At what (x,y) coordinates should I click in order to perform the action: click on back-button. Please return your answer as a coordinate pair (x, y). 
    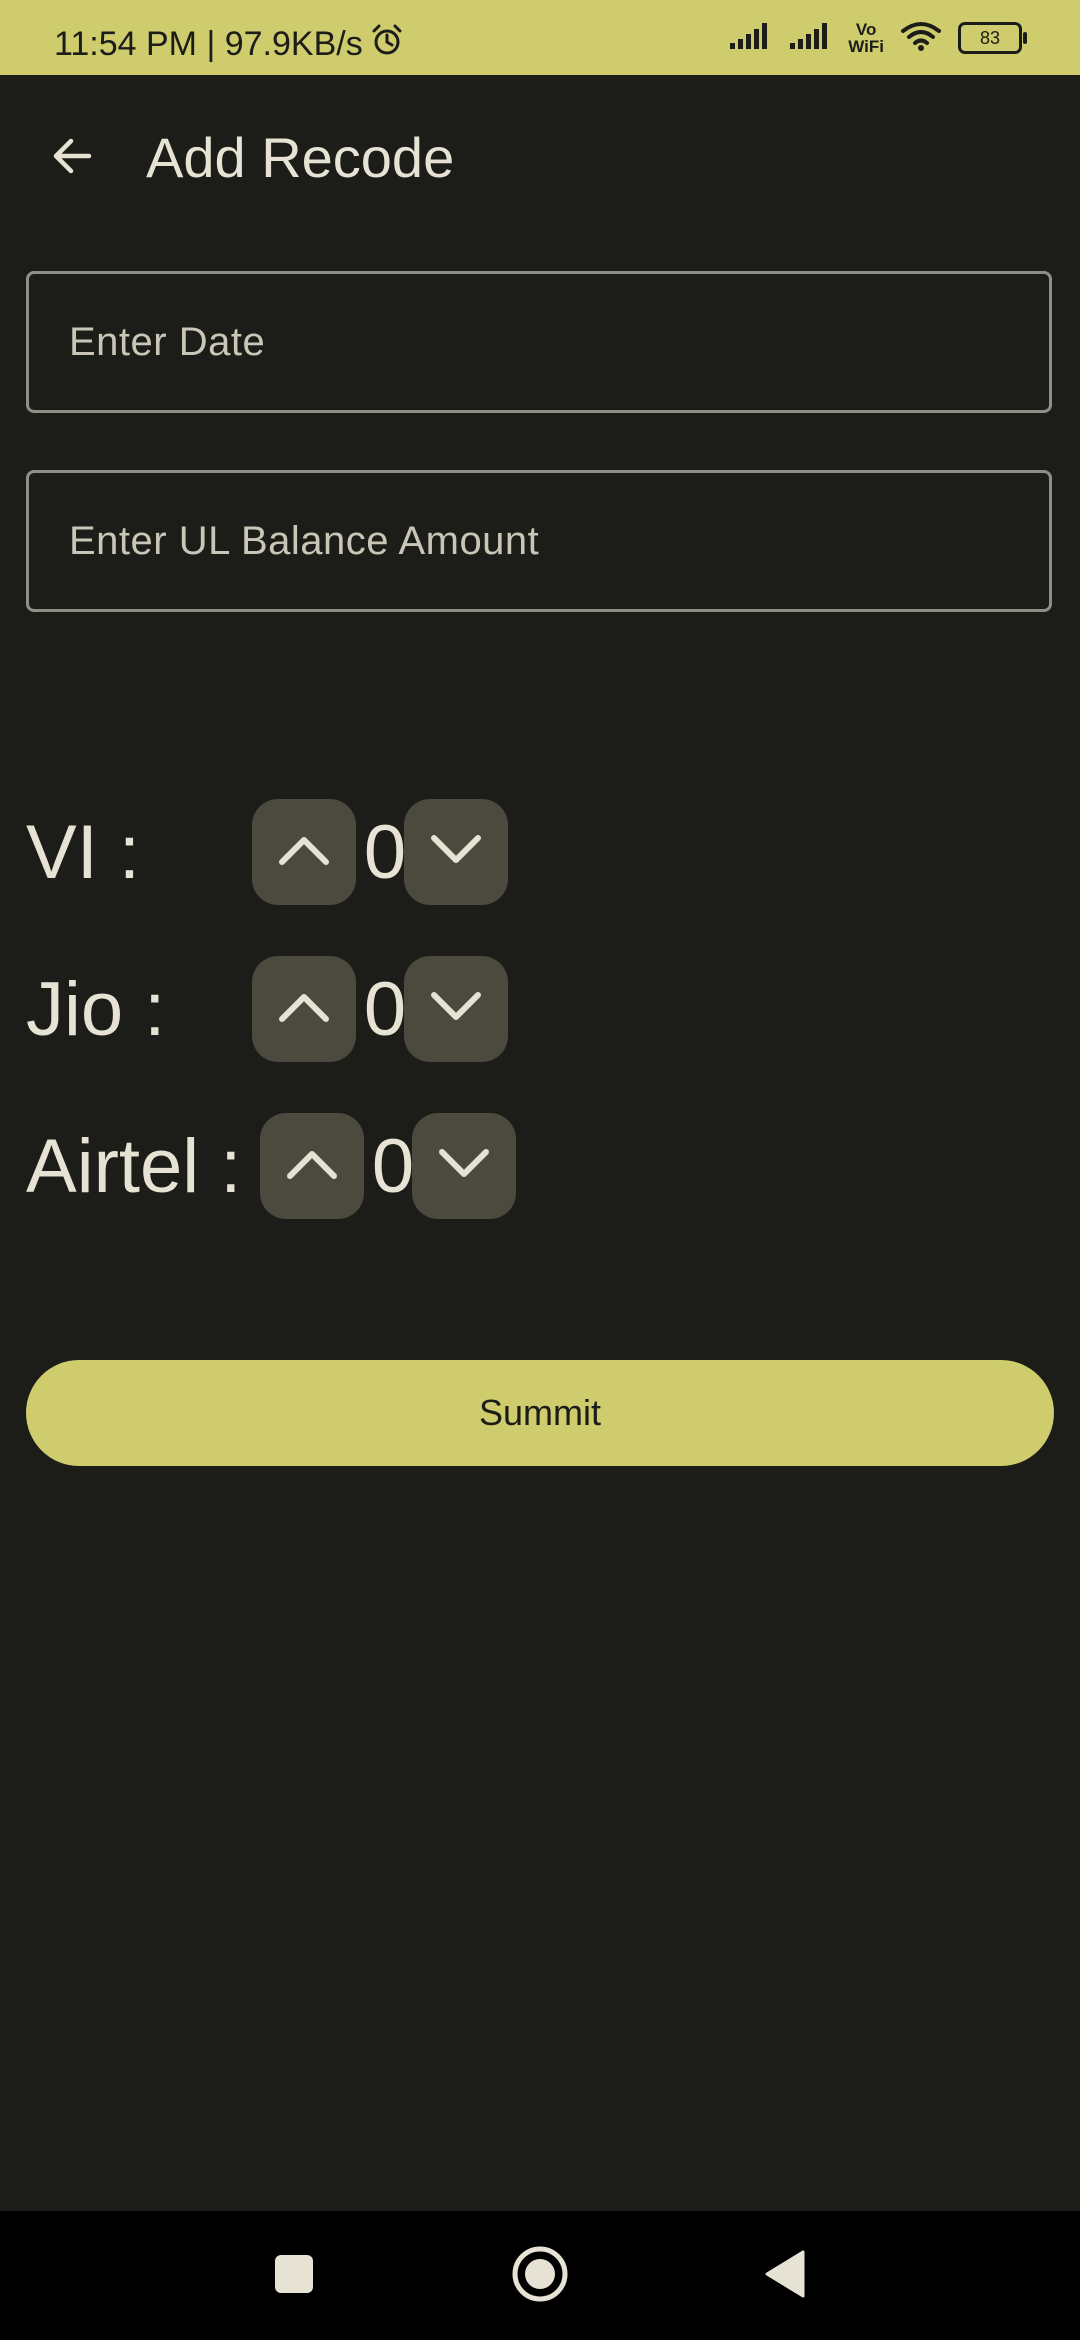
    Looking at the image, I should click on (73, 158).